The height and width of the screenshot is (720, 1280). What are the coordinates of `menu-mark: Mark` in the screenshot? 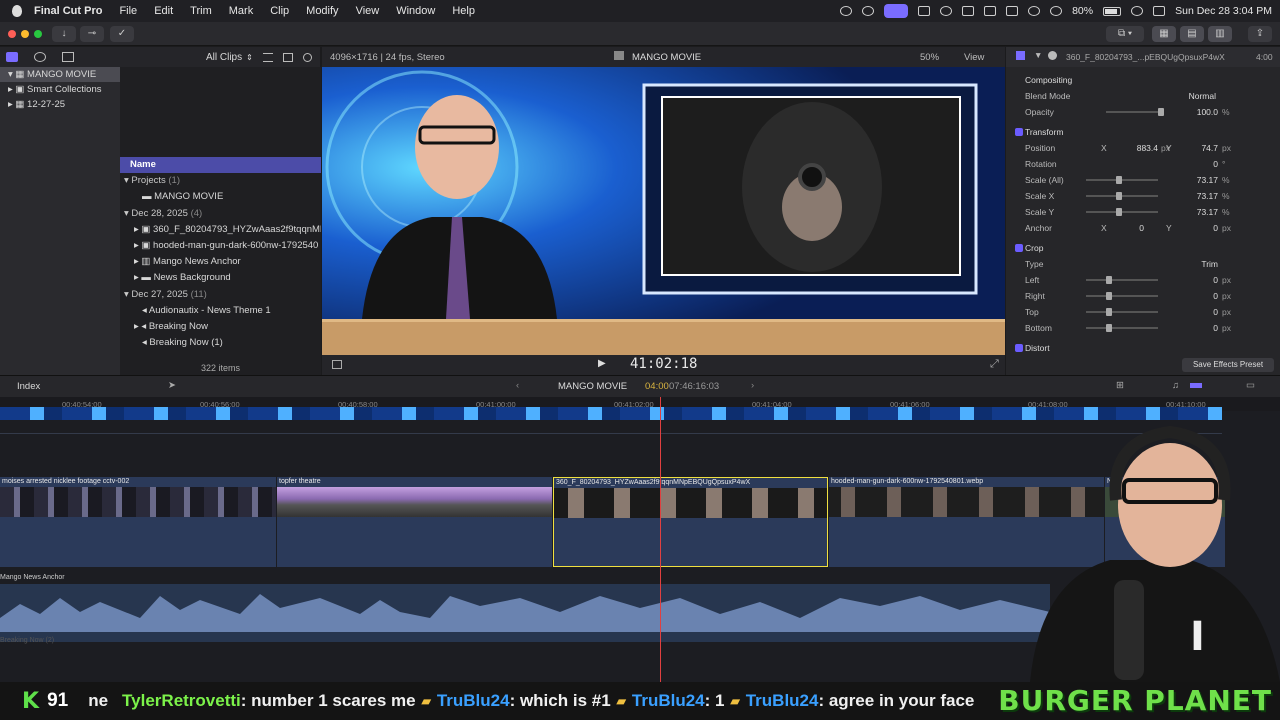 It's located at (241, 11).